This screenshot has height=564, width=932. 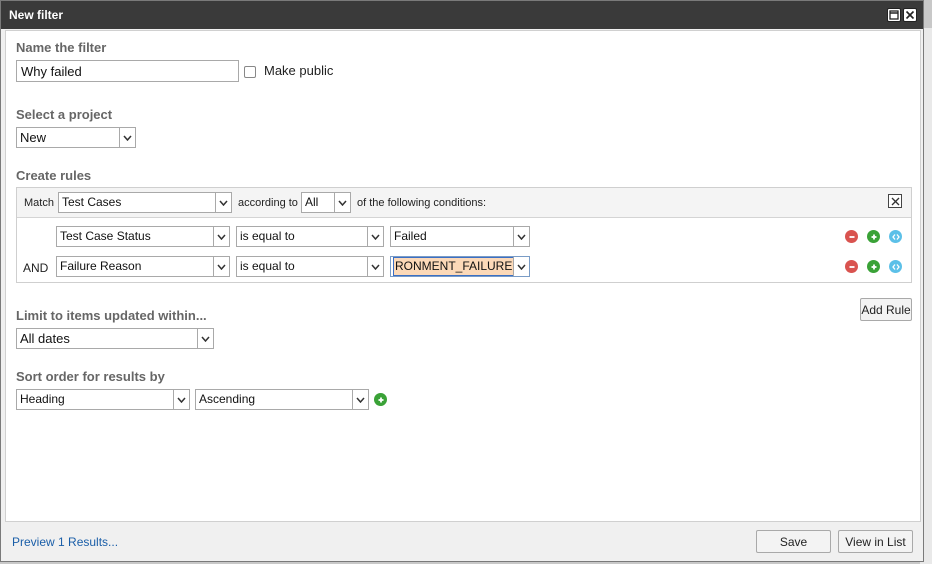 I want to click on filter-name-input, so click(x=127, y=71).